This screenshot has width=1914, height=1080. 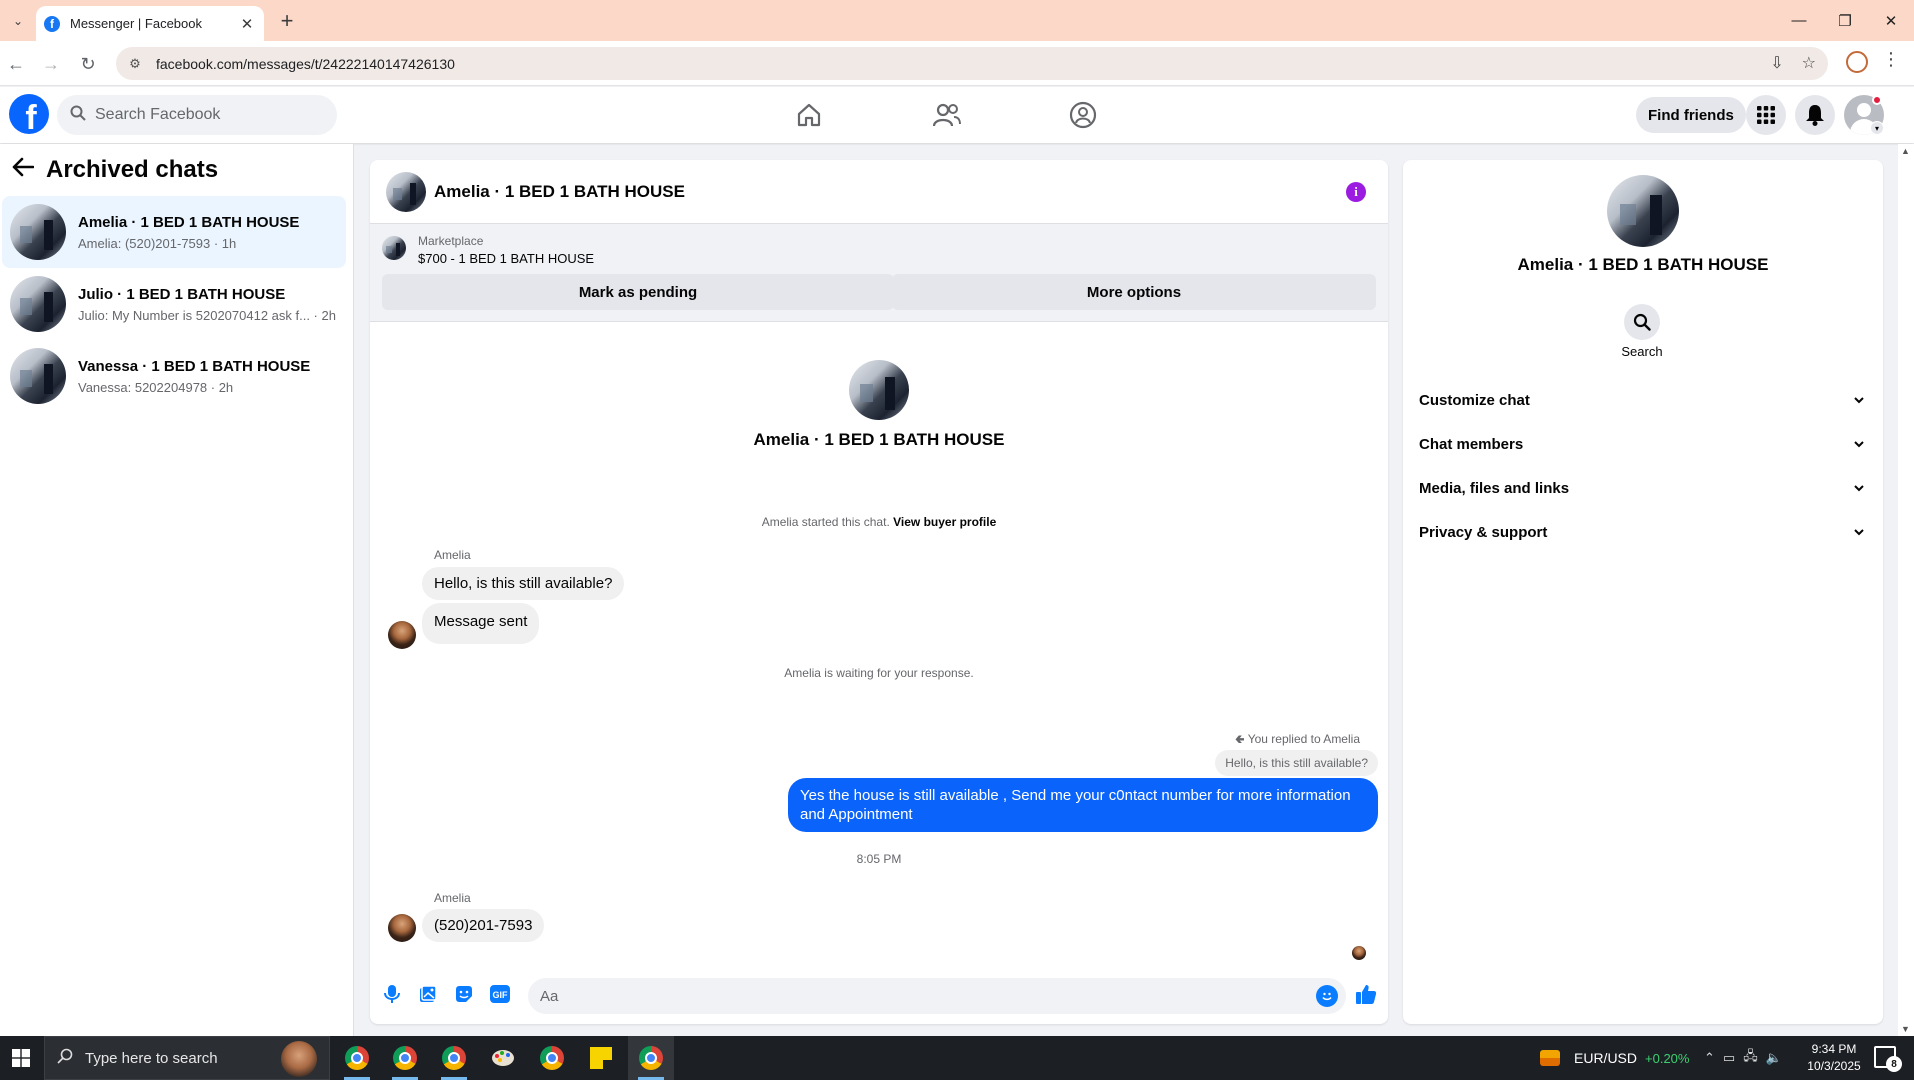 What do you see at coordinates (187, 1058) in the screenshot?
I see `taskbar-search: Type here to search` at bounding box center [187, 1058].